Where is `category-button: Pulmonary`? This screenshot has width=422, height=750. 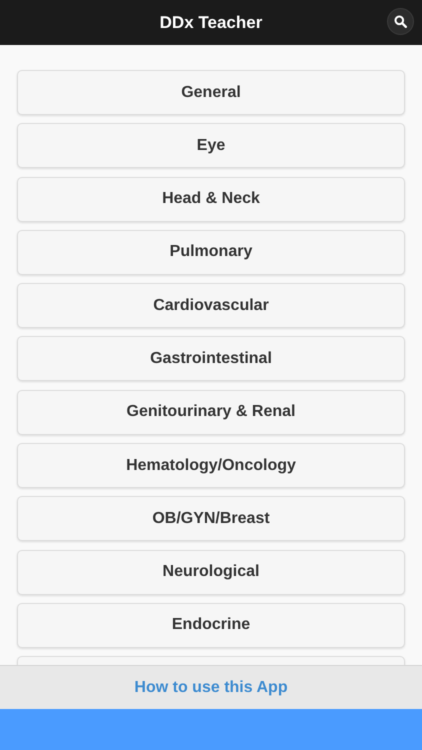
category-button: Pulmonary is located at coordinates (211, 252).